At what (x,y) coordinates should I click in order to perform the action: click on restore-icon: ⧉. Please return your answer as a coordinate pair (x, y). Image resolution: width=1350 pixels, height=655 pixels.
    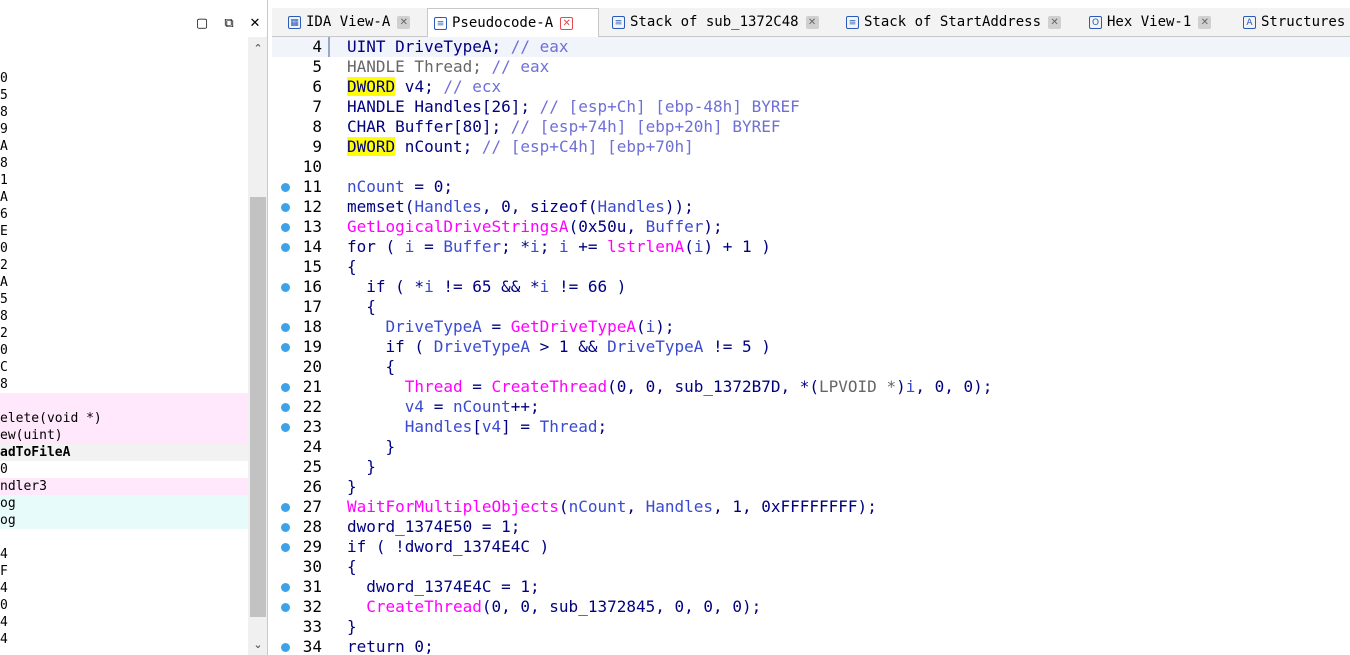
    Looking at the image, I should click on (229, 23).